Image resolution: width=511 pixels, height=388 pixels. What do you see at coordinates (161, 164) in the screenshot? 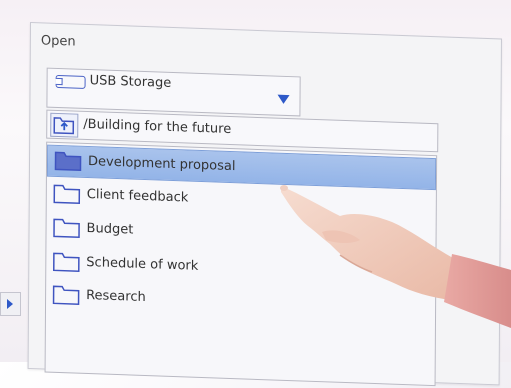
I see `folder-label: Development proposal` at bounding box center [161, 164].